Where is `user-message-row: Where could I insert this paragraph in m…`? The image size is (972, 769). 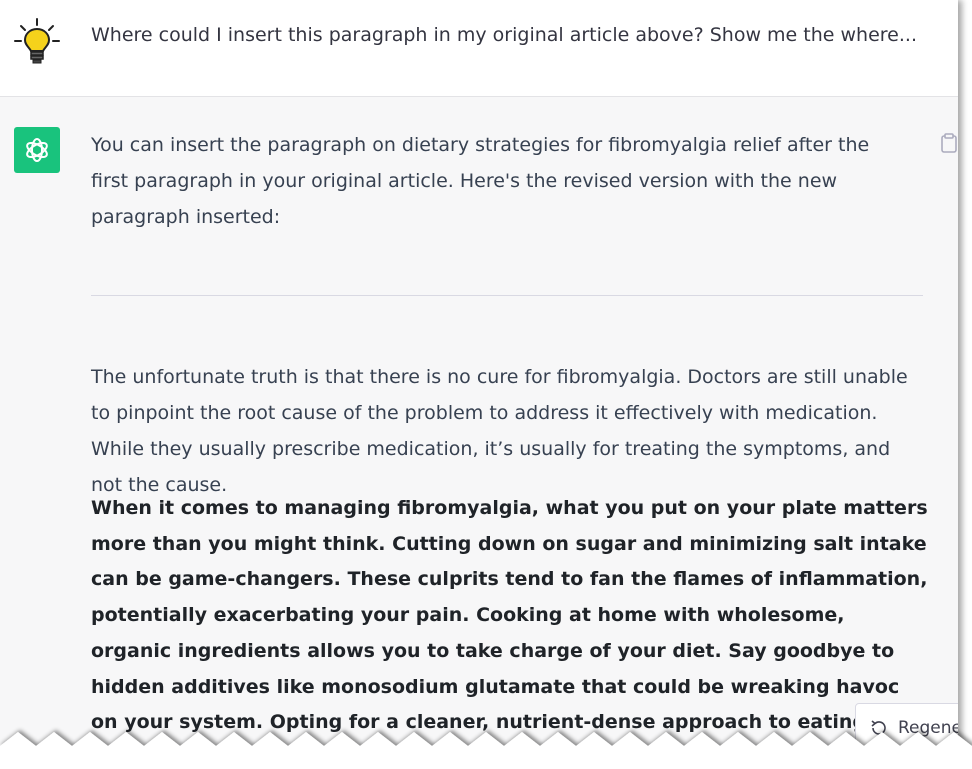 user-message-row: Where could I insert this paragraph in m… is located at coordinates (479, 48).